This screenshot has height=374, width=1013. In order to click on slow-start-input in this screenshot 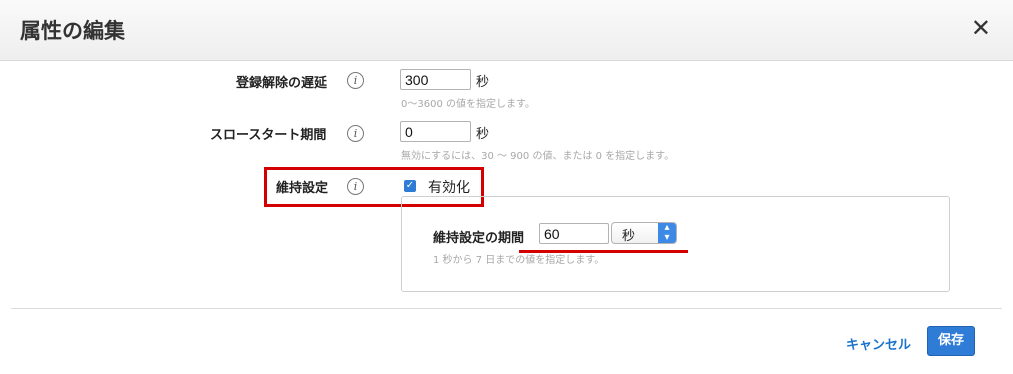, I will do `click(435, 131)`.